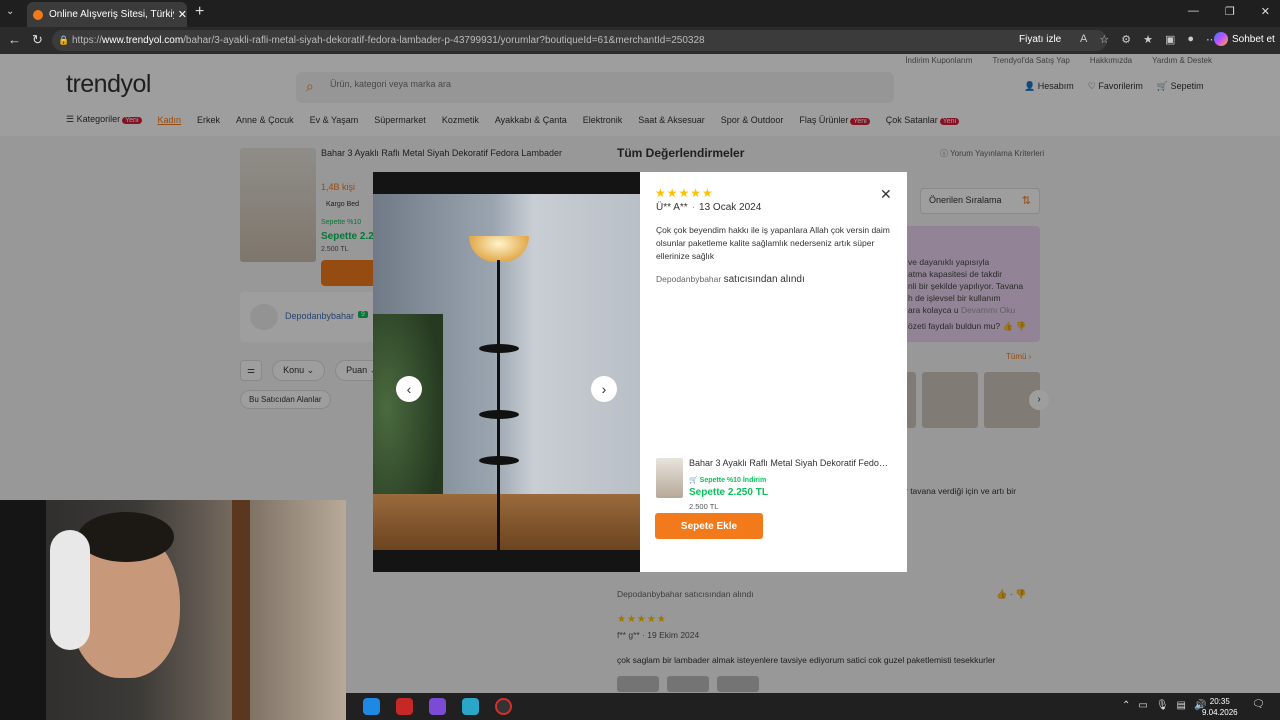  What do you see at coordinates (38, 14) in the screenshot?
I see `trendyol-favicon-icon` at bounding box center [38, 14].